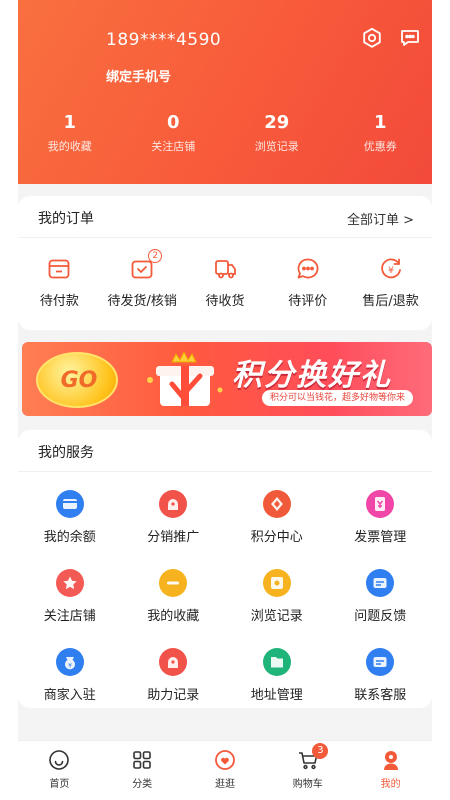  Describe the element at coordinates (380, 146) in the screenshot. I see `stat-label: 优惠券` at that location.